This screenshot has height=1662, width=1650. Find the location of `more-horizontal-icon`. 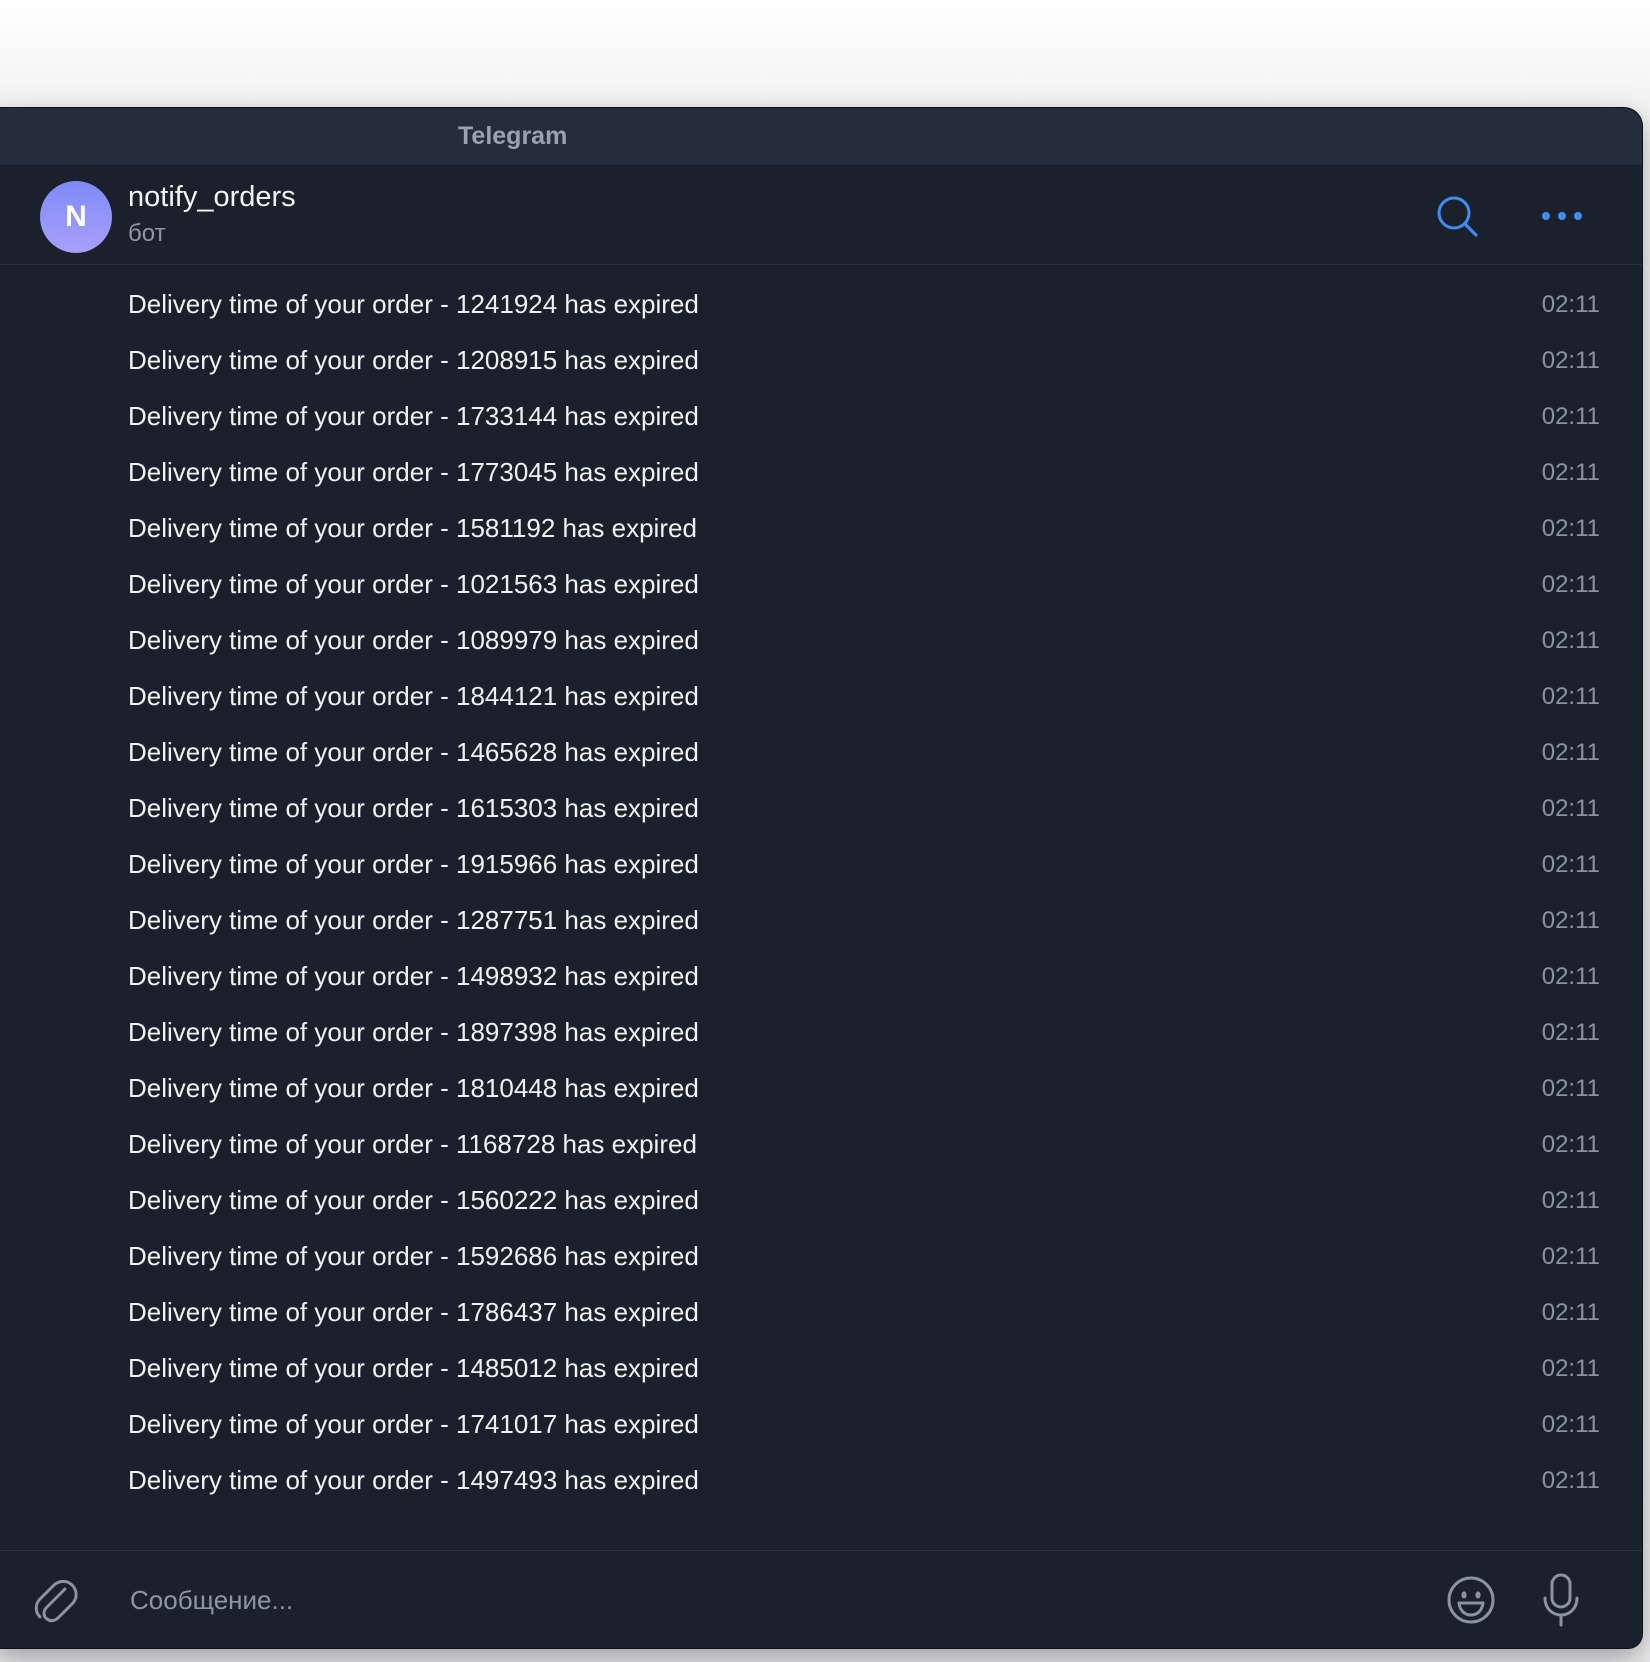

more-horizontal-icon is located at coordinates (1562, 216).